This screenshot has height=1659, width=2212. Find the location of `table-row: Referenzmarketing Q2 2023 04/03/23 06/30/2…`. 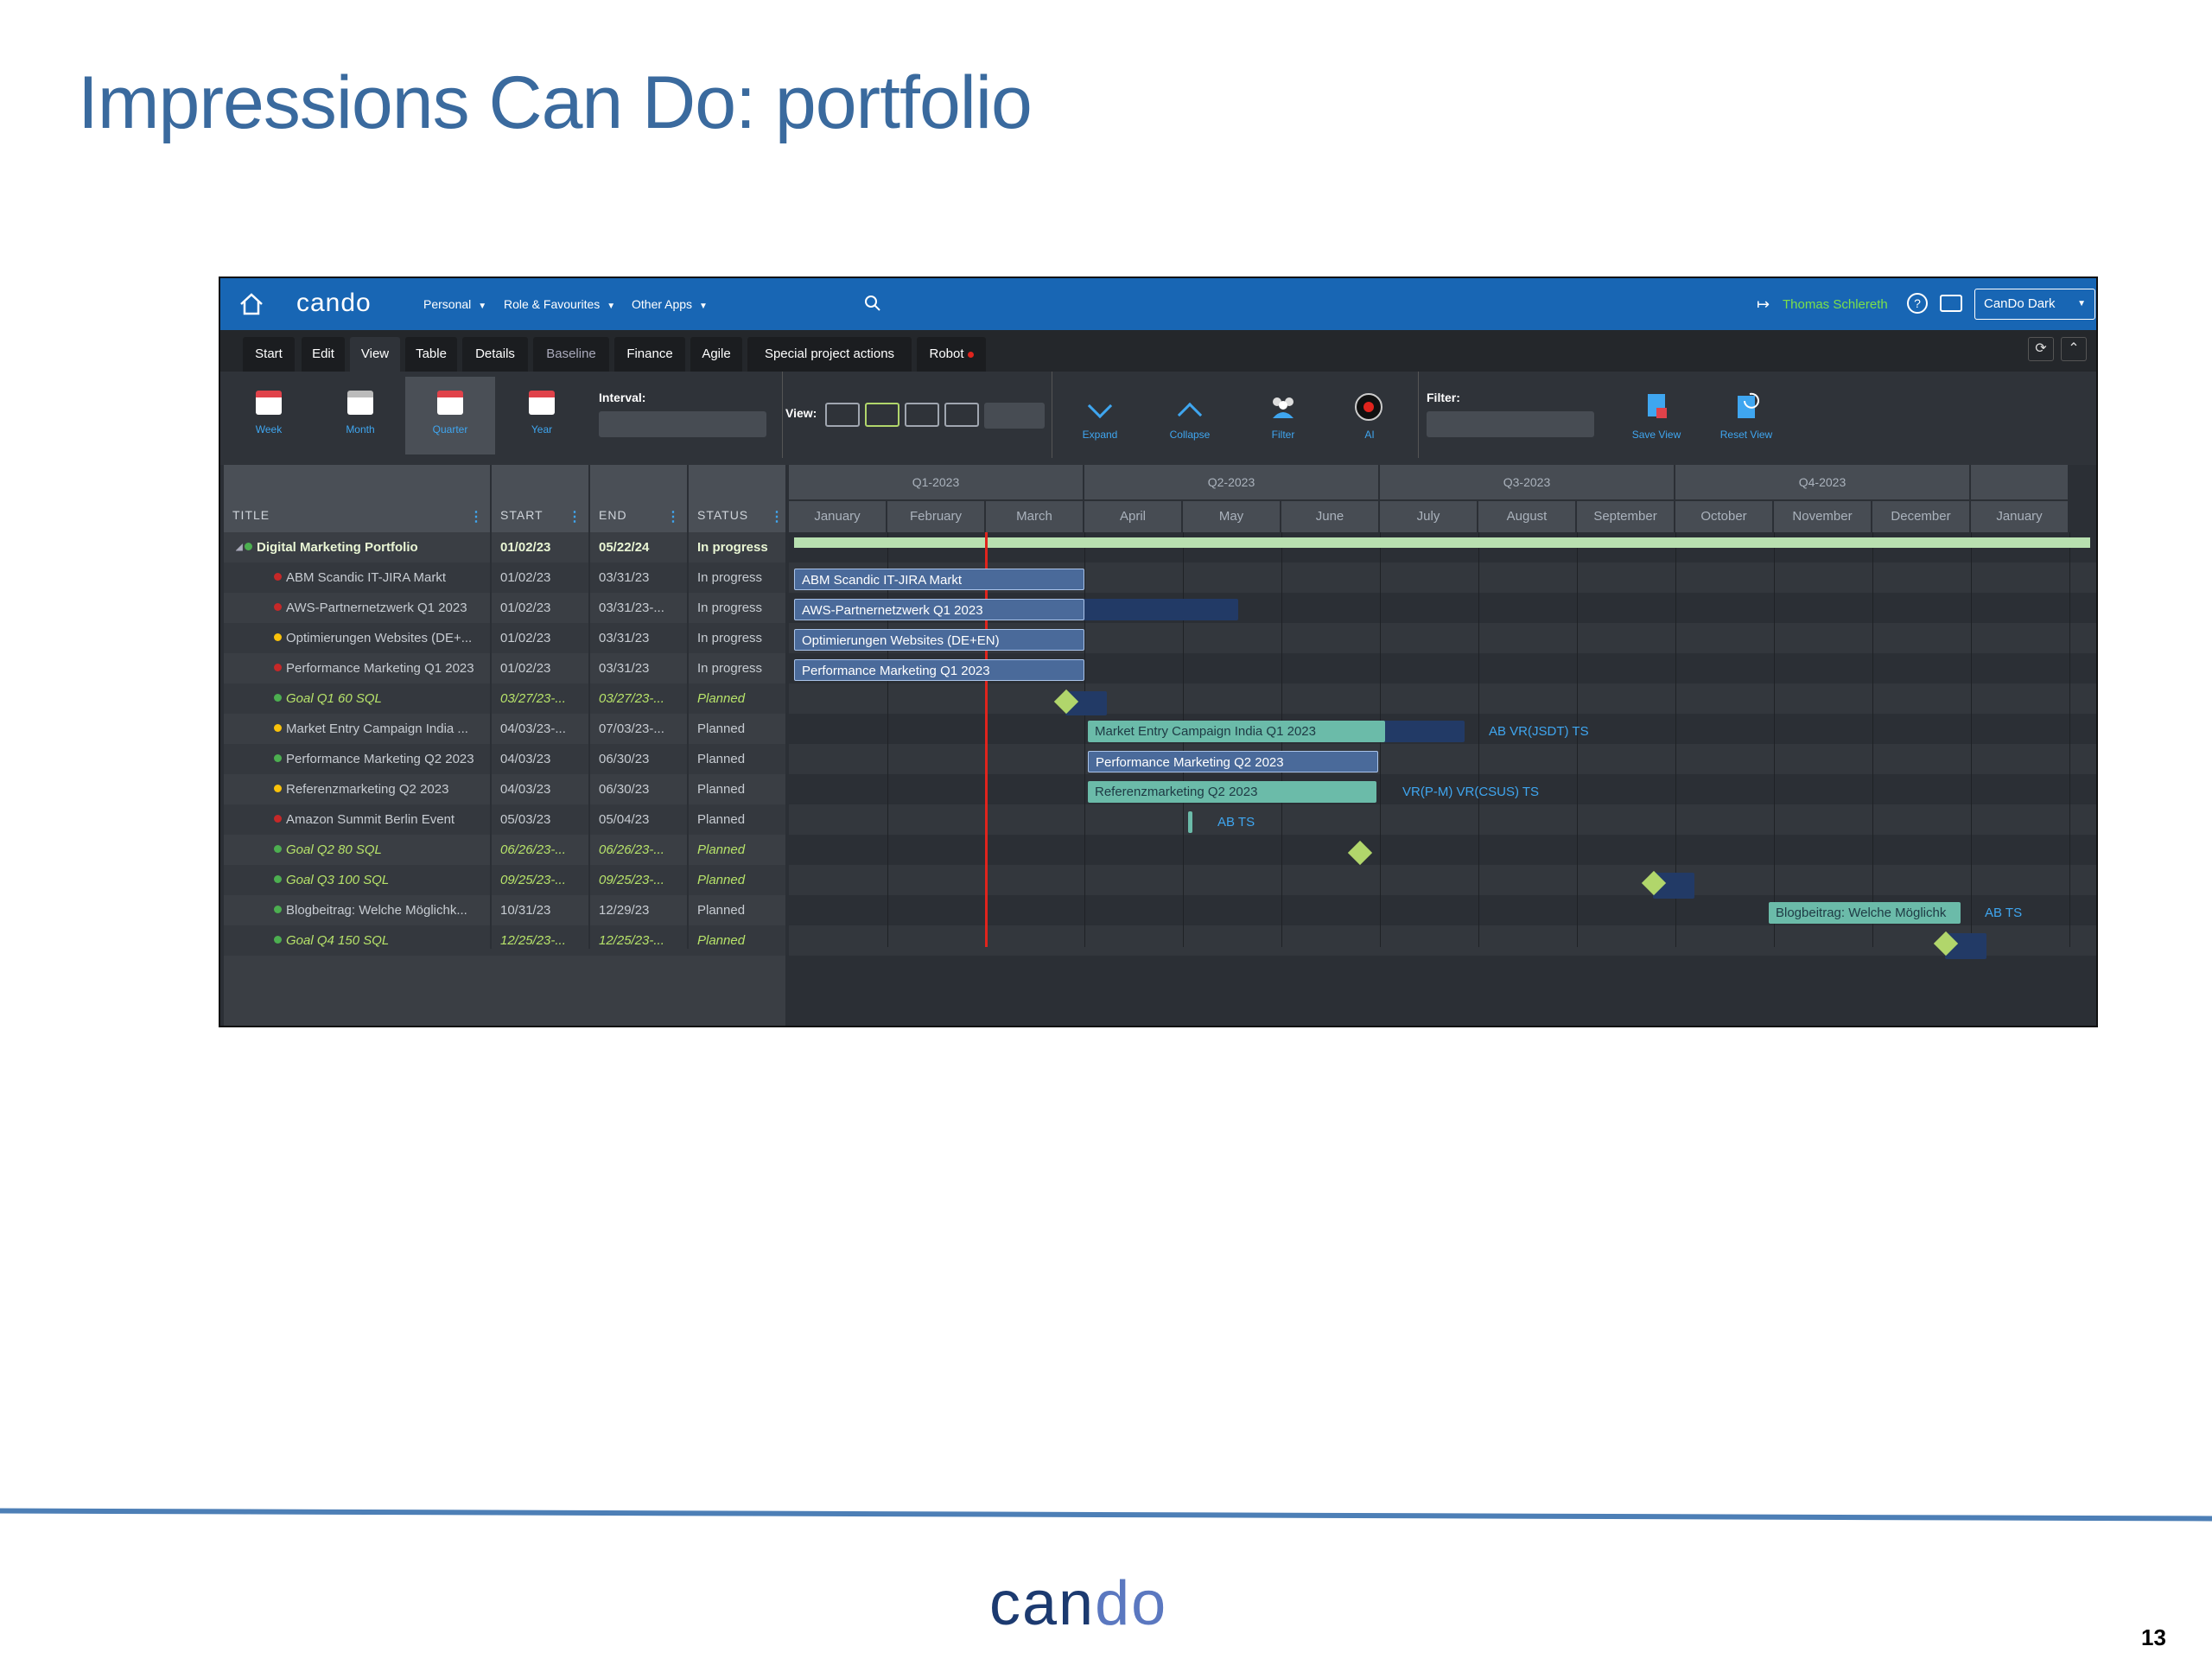

table-row: Referenzmarketing Q2 2023 04/03/23 06/30/2… is located at coordinates (504, 789).